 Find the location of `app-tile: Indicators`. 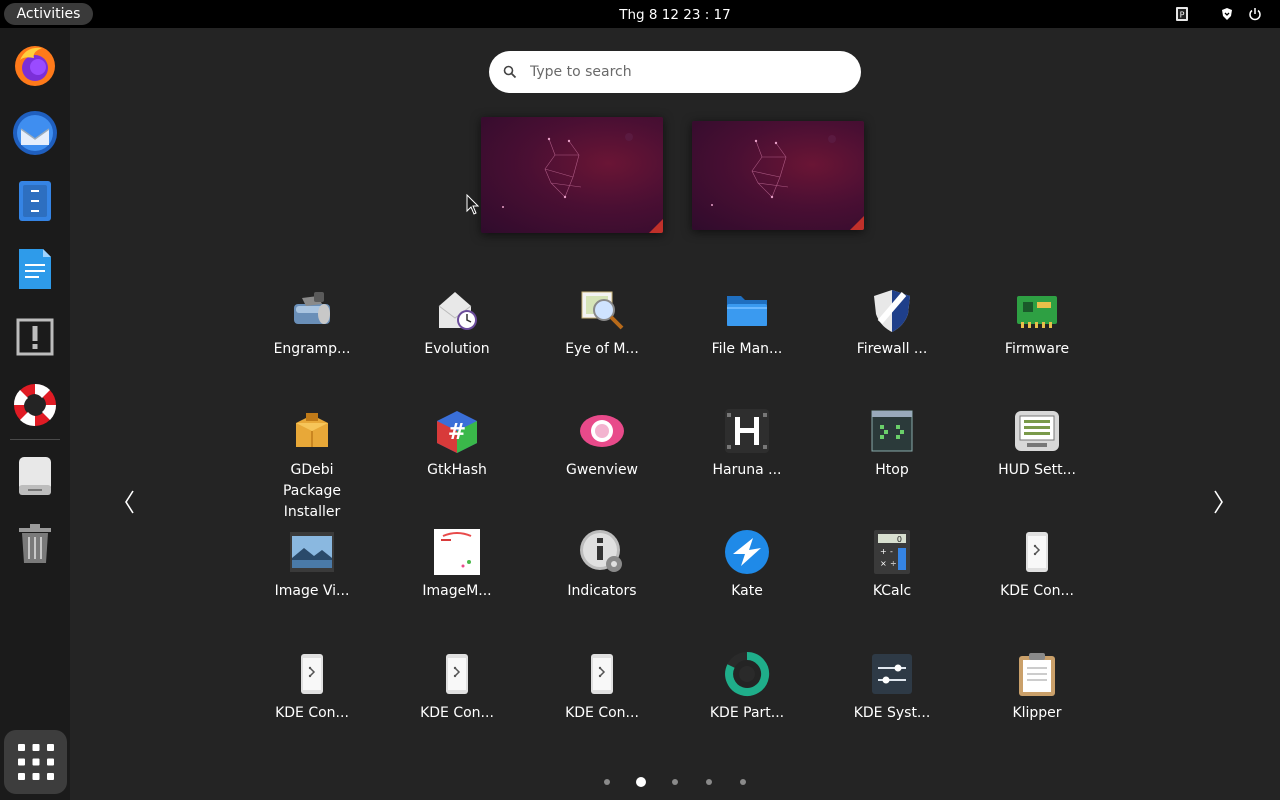

app-tile: Indicators is located at coordinates (602, 580).